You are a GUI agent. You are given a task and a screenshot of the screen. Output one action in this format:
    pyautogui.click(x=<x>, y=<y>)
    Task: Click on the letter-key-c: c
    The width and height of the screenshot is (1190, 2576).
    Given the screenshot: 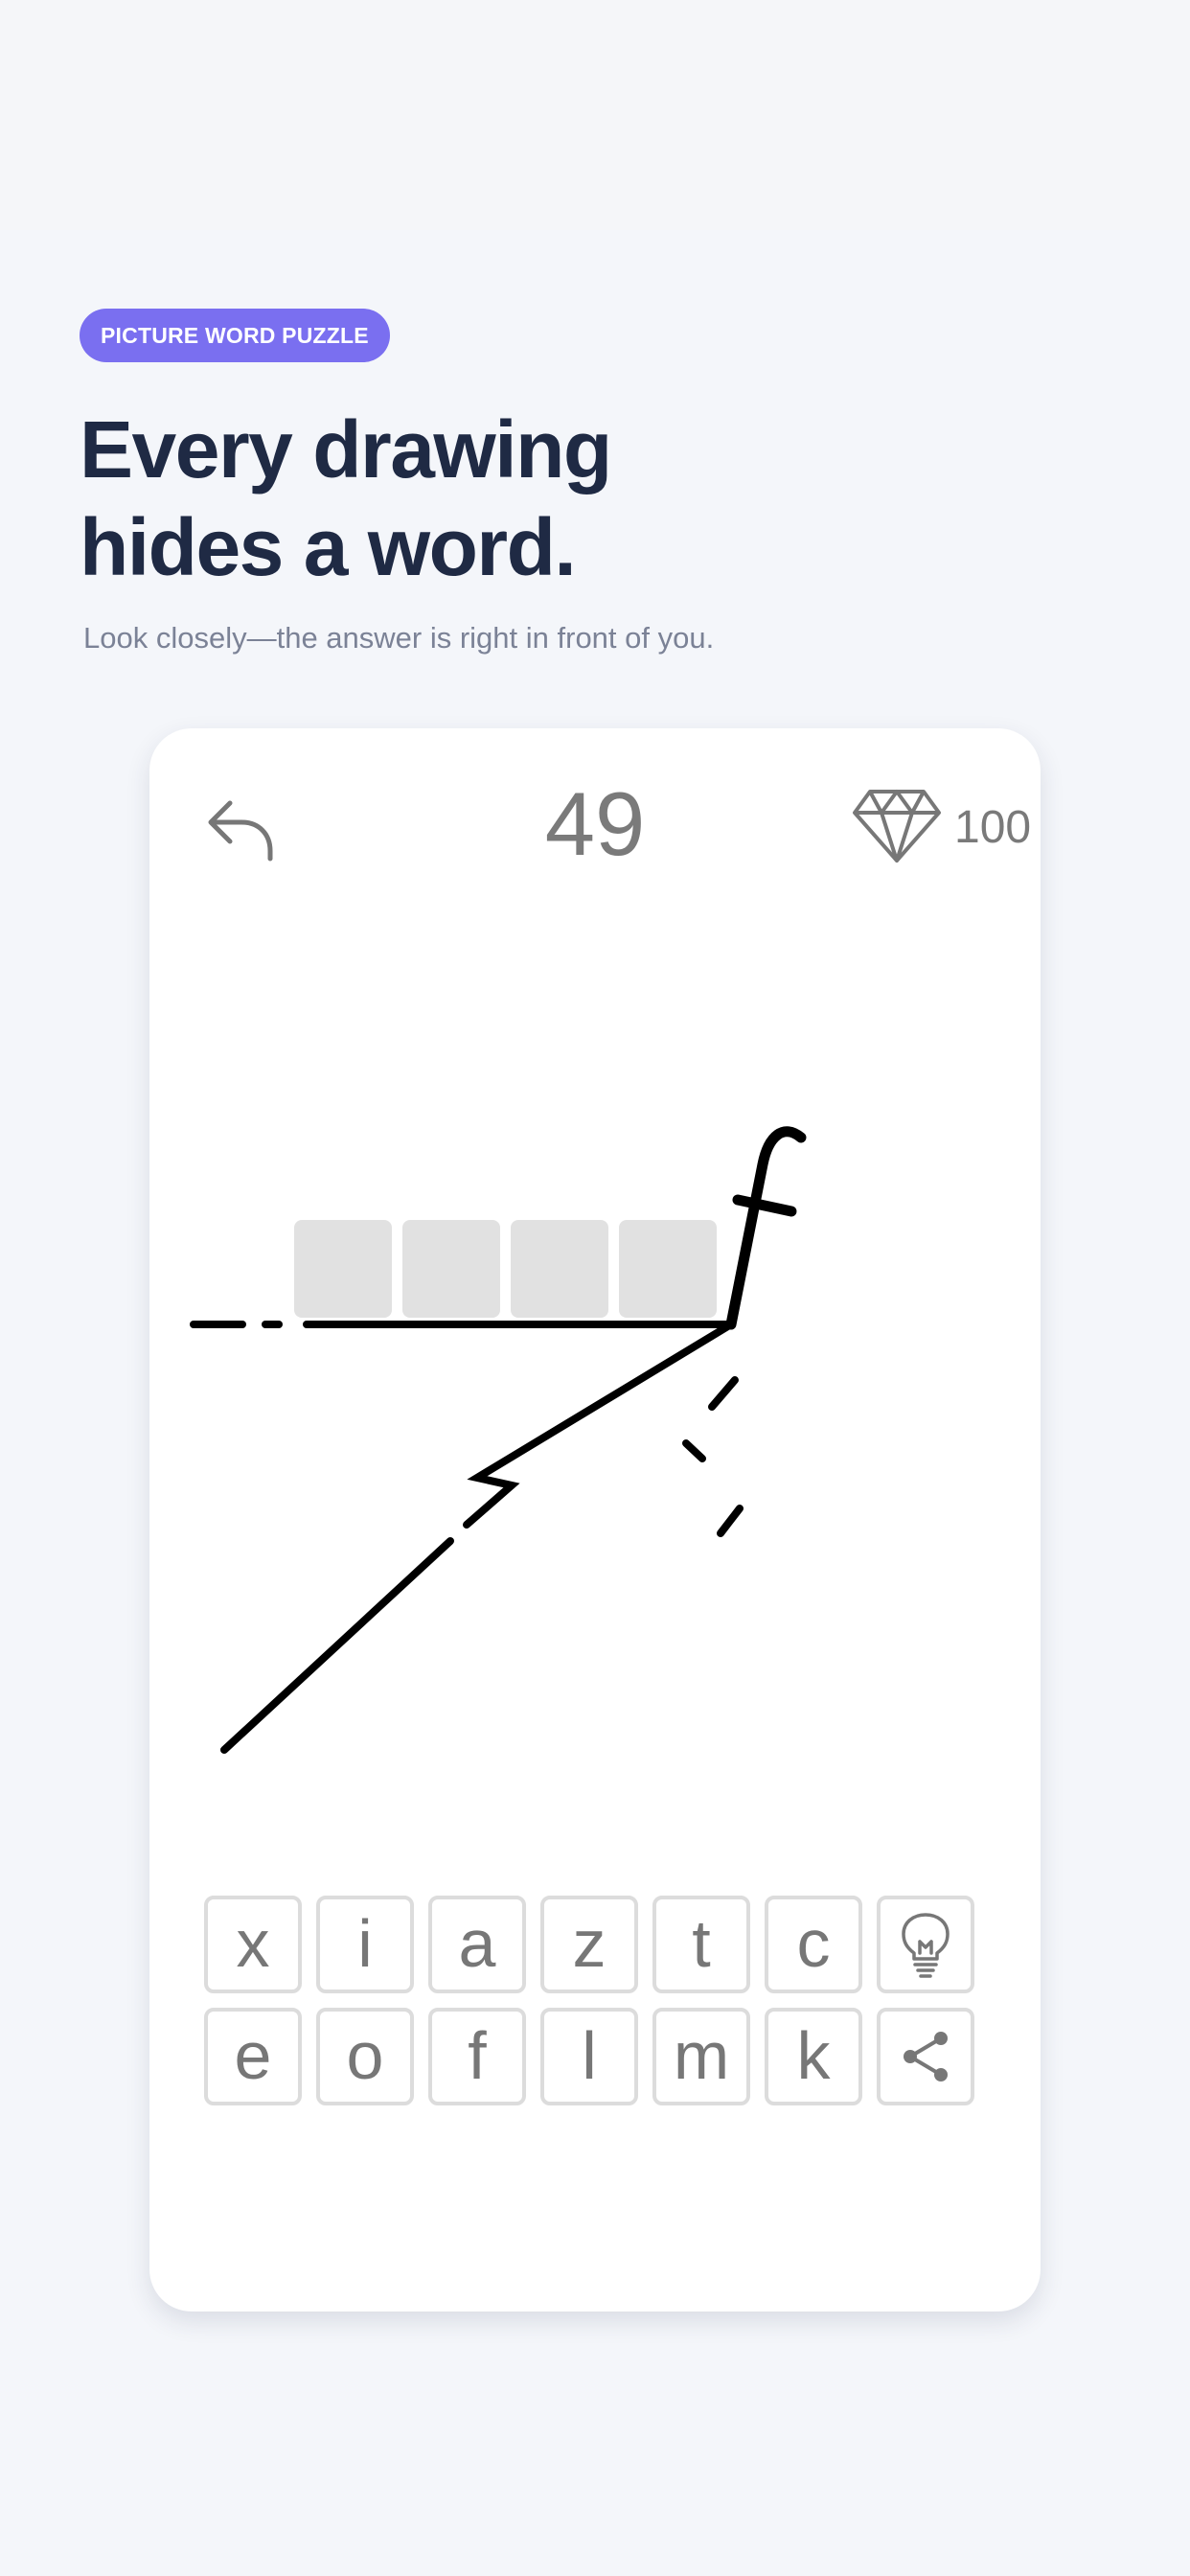 What is the action you would take?
    pyautogui.click(x=813, y=1944)
    